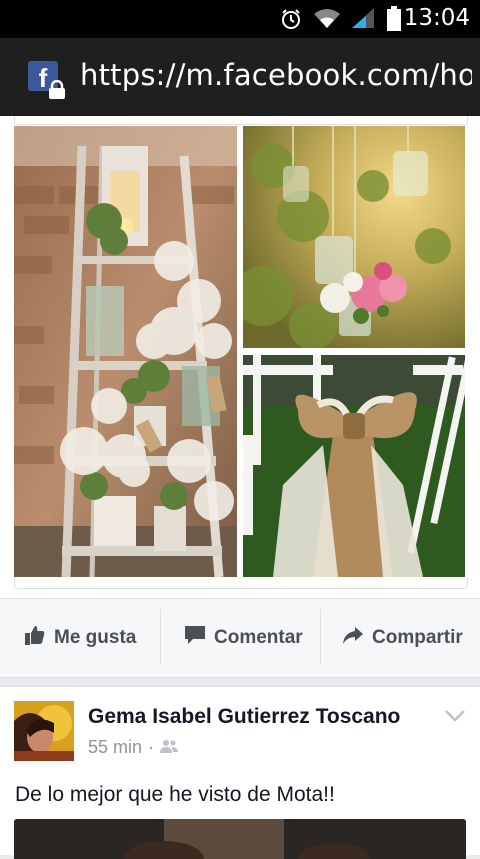  Describe the element at coordinates (175, 794) in the screenshot. I see `post-text: De lo mejor que he visto de Mota!!` at that location.